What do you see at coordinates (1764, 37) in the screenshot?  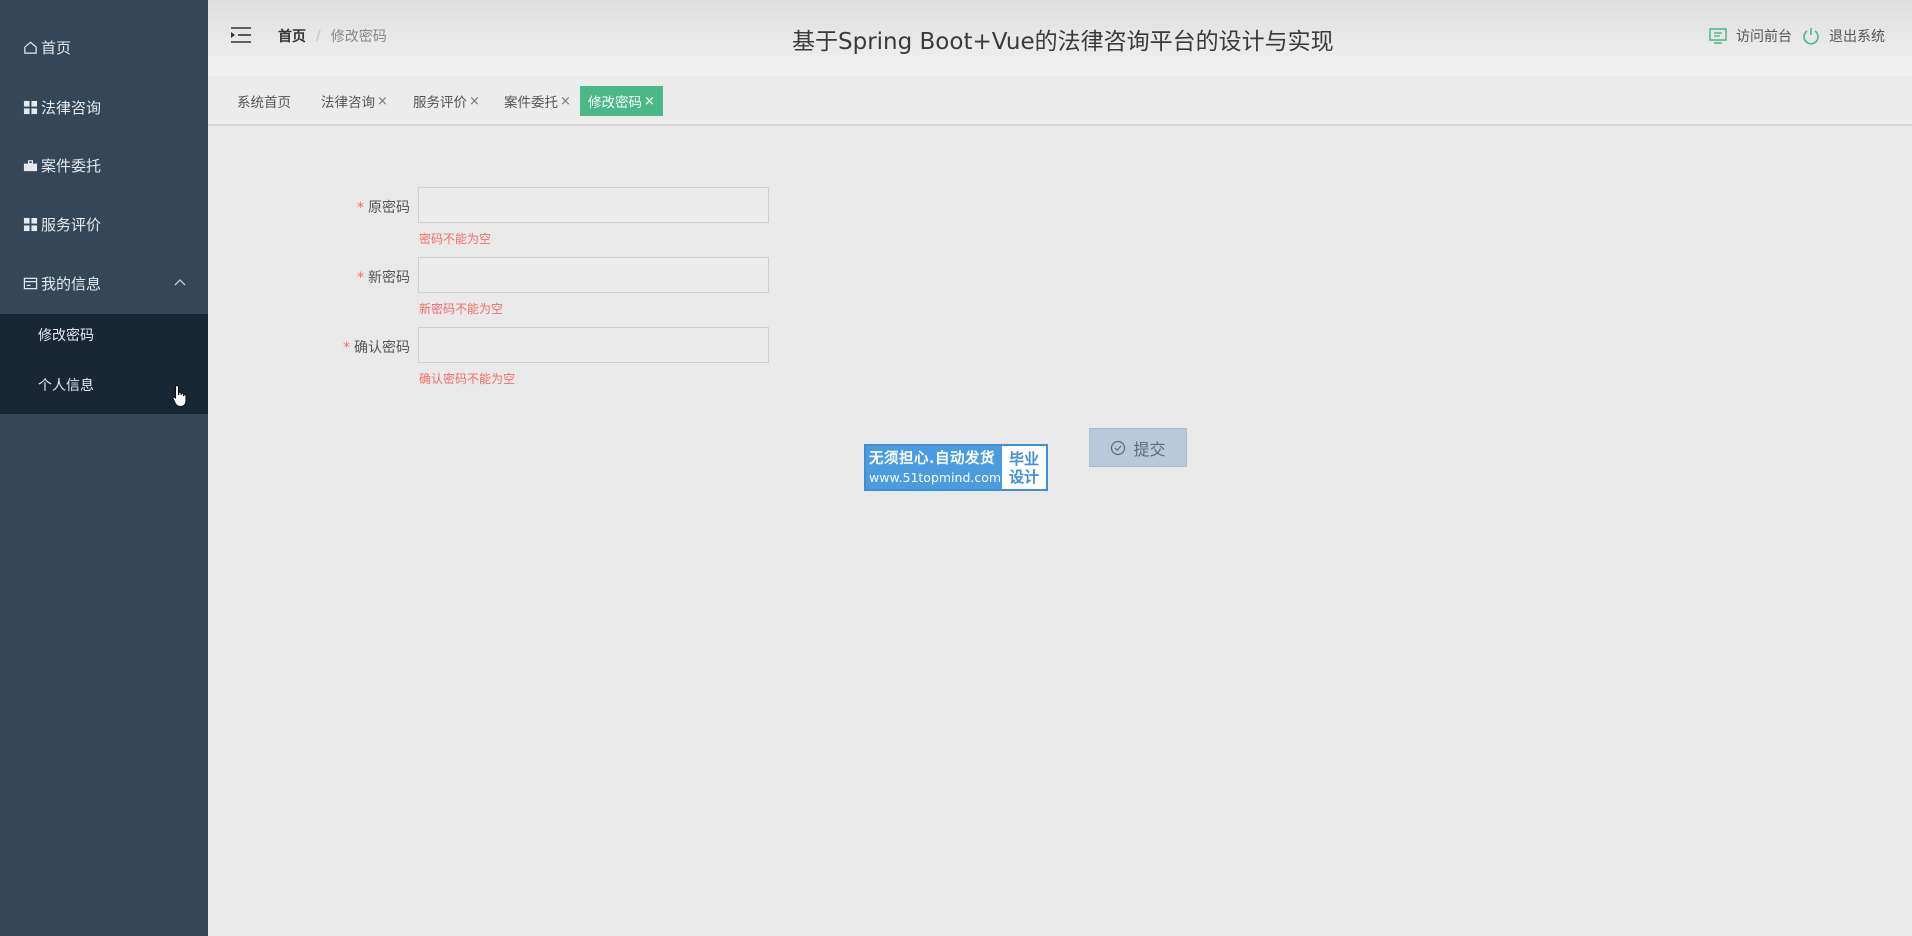 I see `visit-frontend-label: 访问前台` at bounding box center [1764, 37].